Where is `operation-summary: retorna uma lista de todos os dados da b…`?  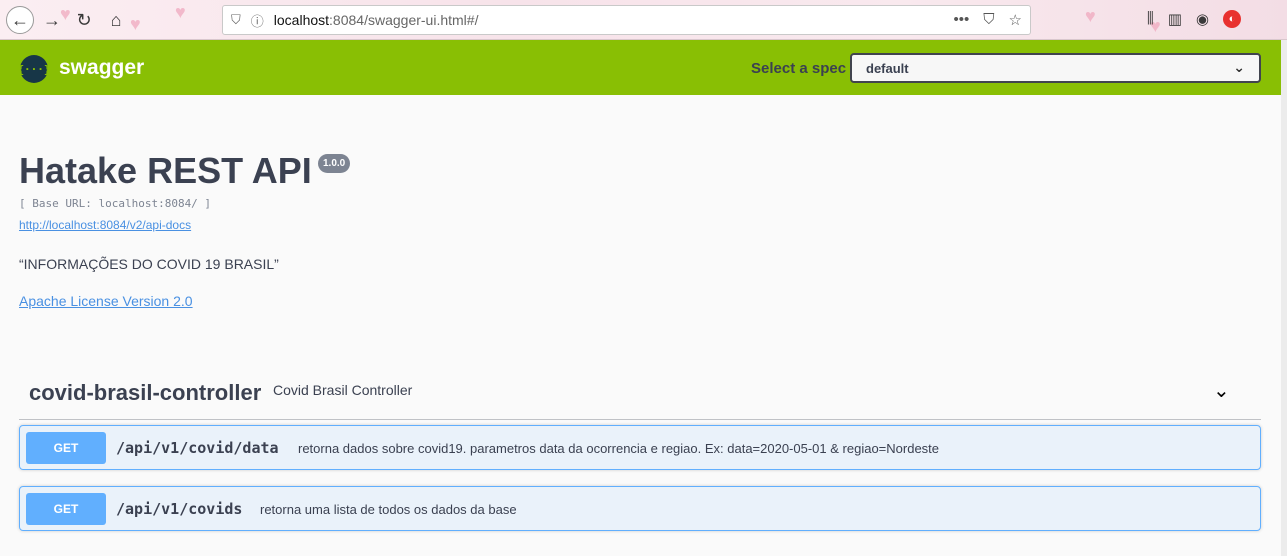 operation-summary: retorna uma lista de todos os dados da b… is located at coordinates (388, 509).